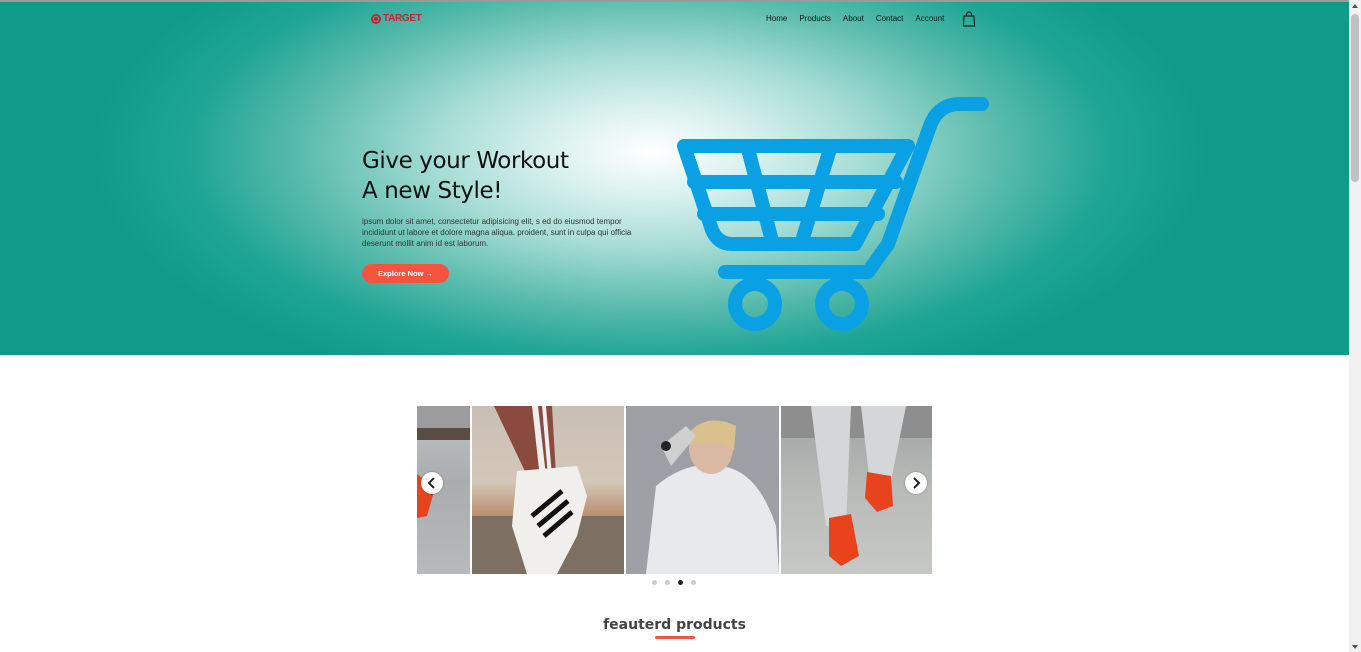 This screenshot has width=1361, height=652. I want to click on title-underline, so click(675, 637).